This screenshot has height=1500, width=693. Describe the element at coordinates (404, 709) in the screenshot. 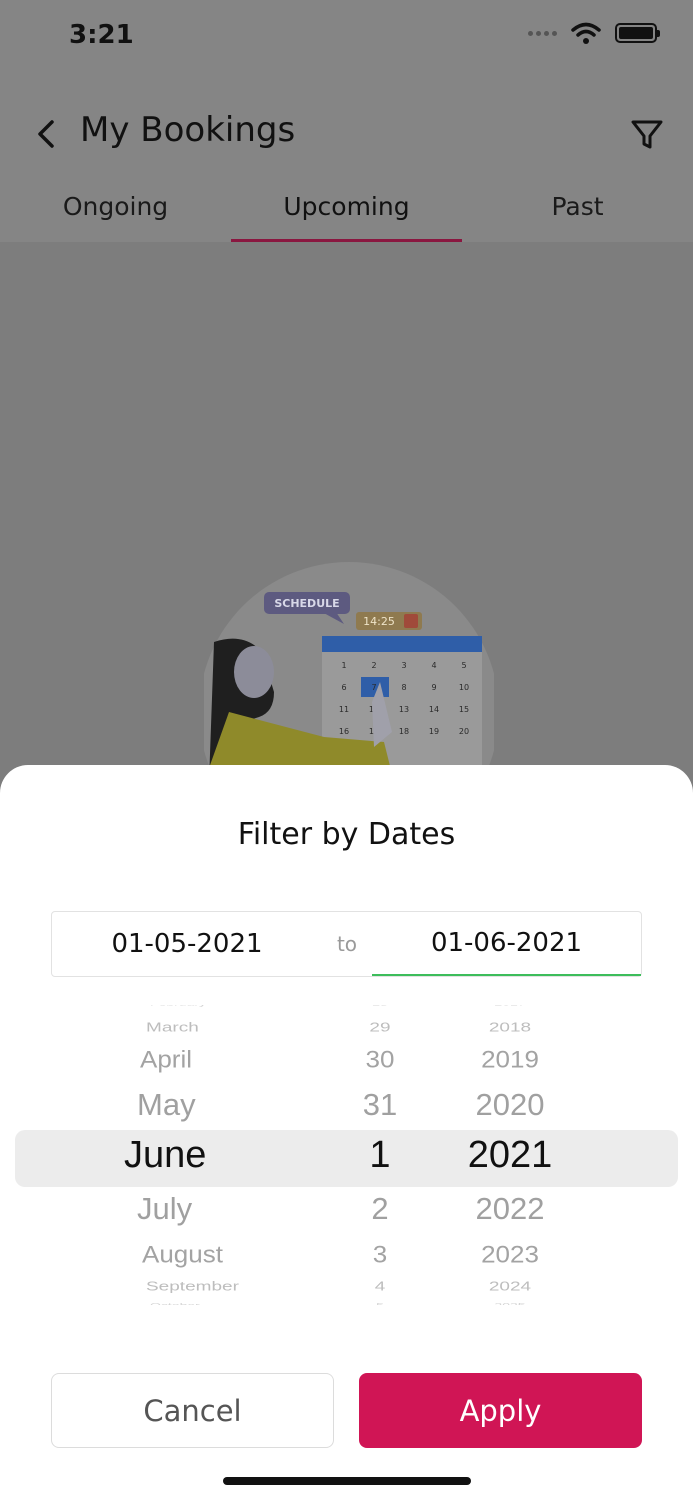

I see `calendar-day: 13` at that location.